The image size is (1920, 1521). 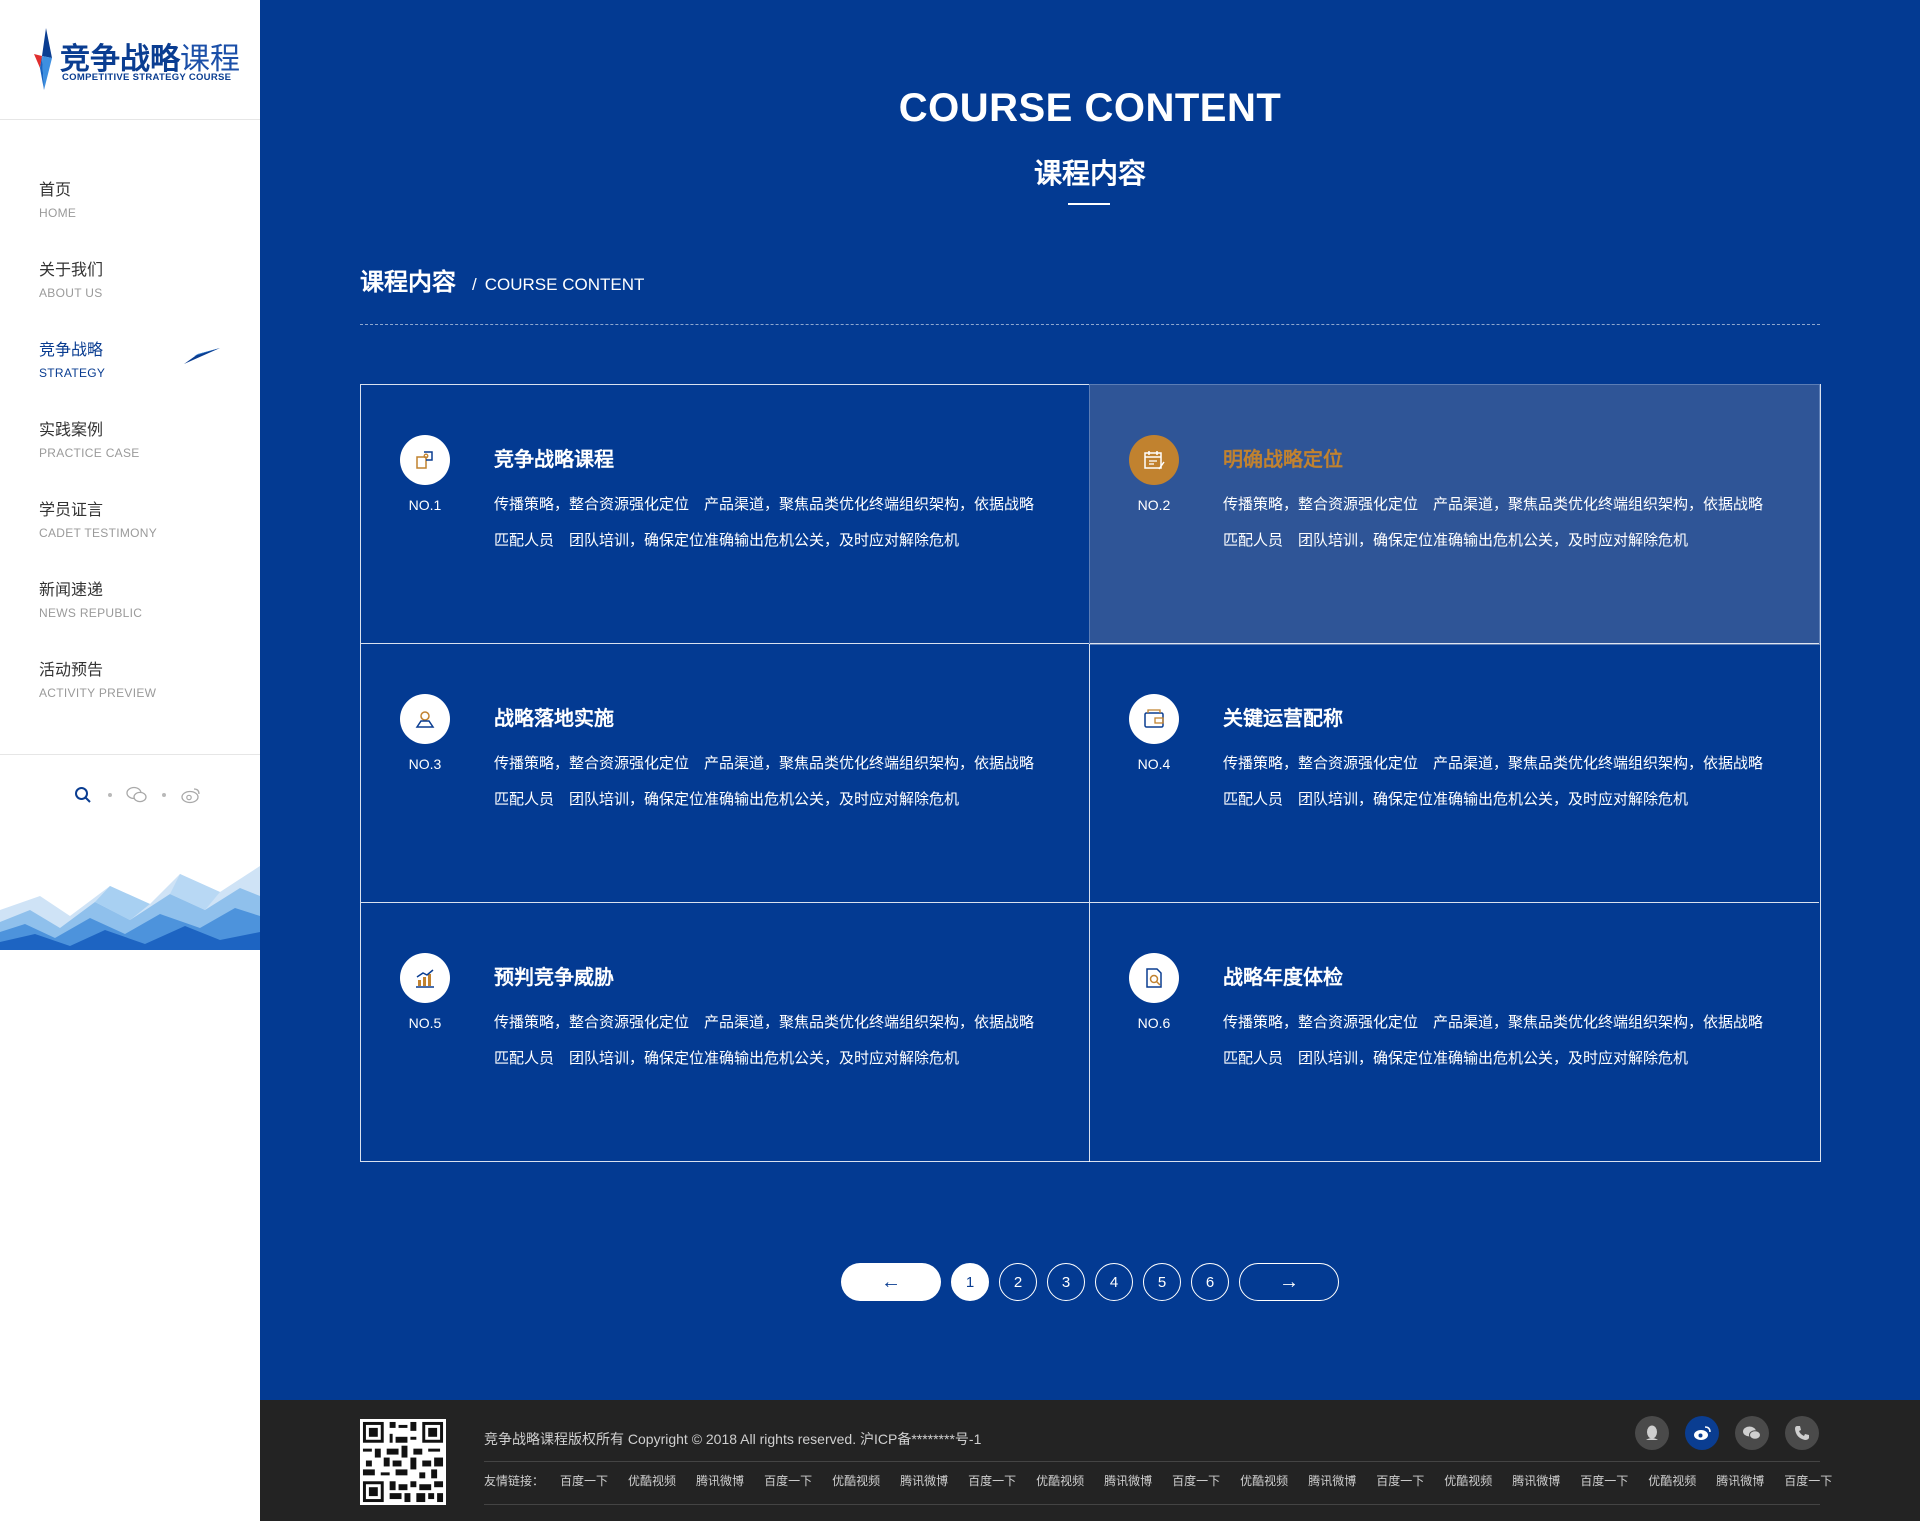 I want to click on nav-sublabel: PRACTICE CASE, so click(x=89, y=453).